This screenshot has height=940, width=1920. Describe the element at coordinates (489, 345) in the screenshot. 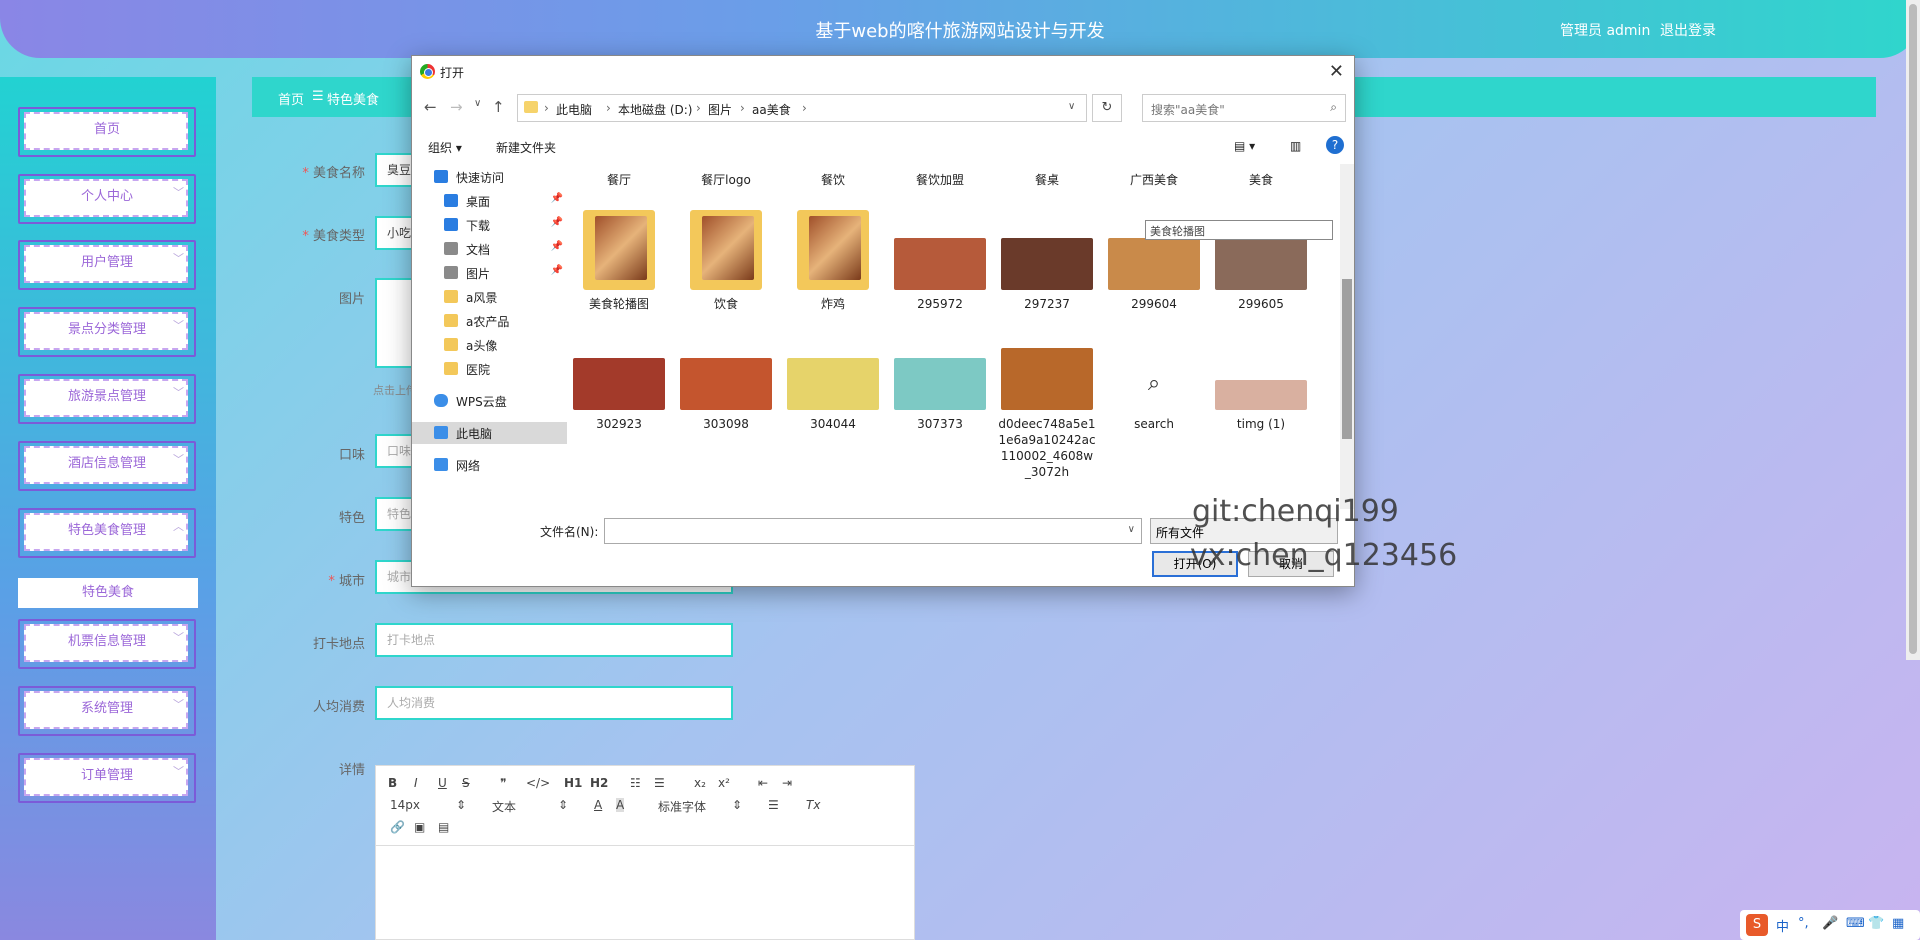

I see `nav-folder: a头像` at that location.